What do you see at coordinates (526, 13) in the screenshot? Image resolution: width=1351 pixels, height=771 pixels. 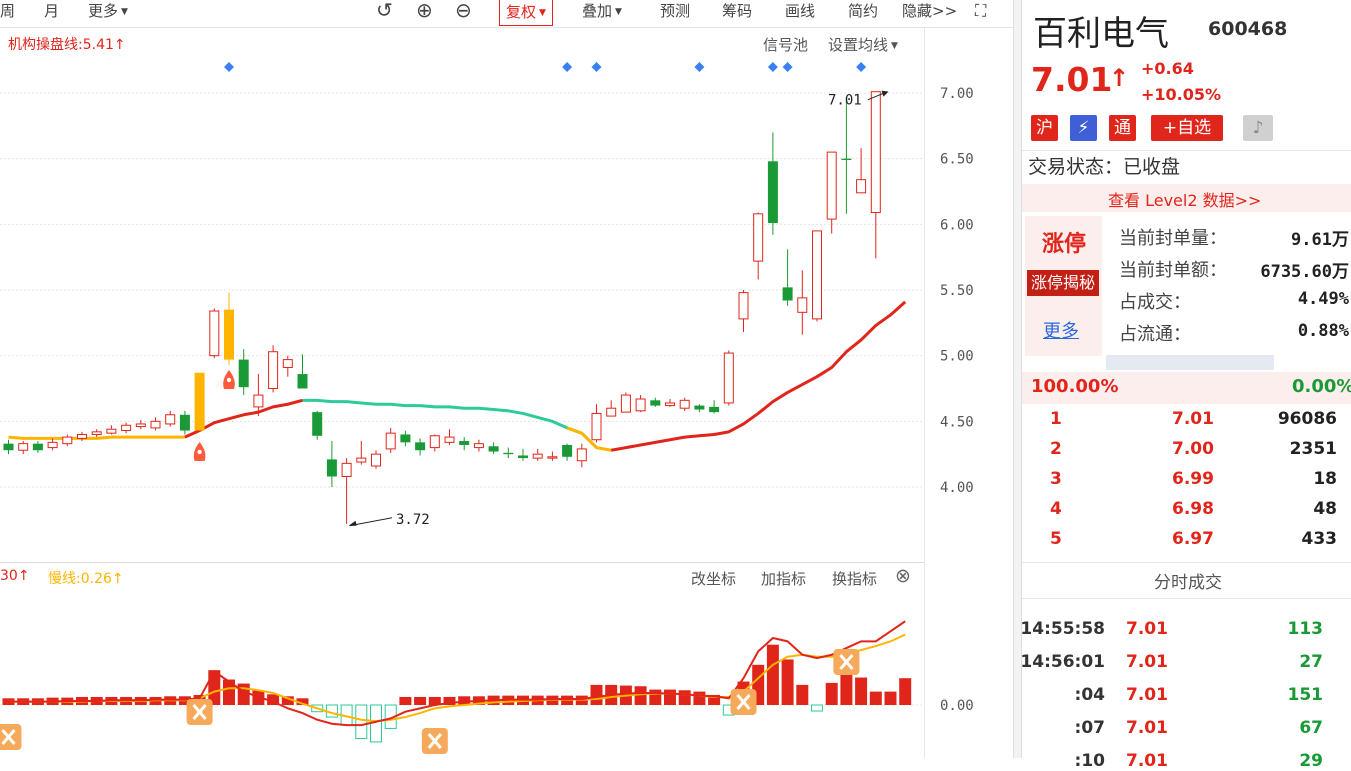 I see `restore-rights-dropdown: 复权` at bounding box center [526, 13].